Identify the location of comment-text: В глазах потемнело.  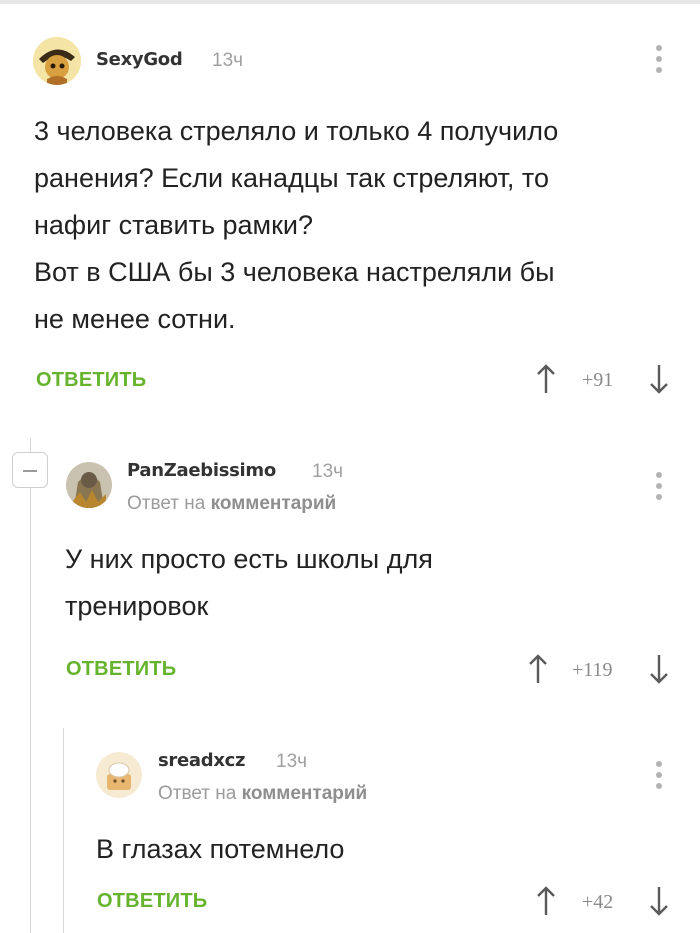
(220, 849).